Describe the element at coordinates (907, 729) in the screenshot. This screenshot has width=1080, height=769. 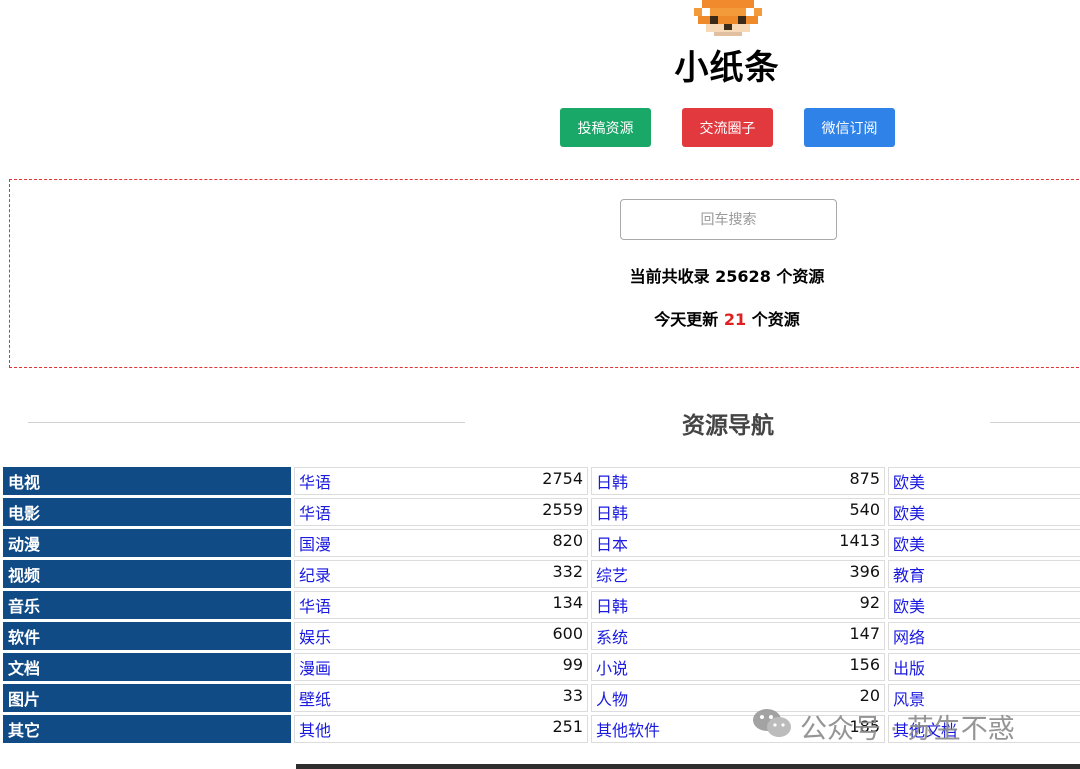
I see `watermark-text: 公众号 · 苏生不惑` at that location.